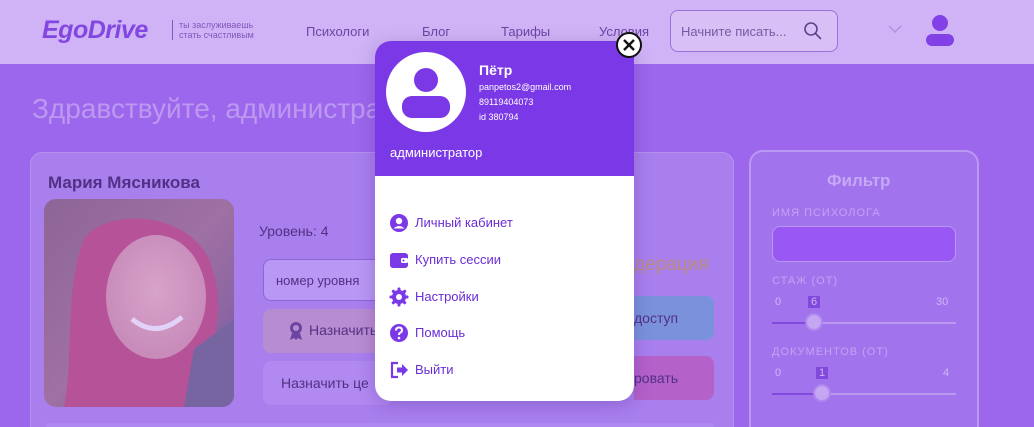 The image size is (1034, 427). What do you see at coordinates (399, 260) in the screenshot?
I see `wallet-icon` at bounding box center [399, 260].